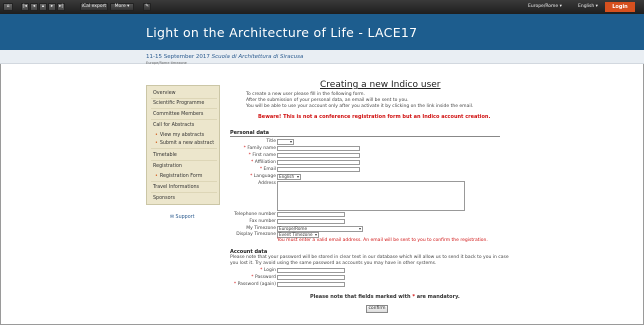 The image size is (644, 325). What do you see at coordinates (318, 148) in the screenshot?
I see `family-name-input` at bounding box center [318, 148].